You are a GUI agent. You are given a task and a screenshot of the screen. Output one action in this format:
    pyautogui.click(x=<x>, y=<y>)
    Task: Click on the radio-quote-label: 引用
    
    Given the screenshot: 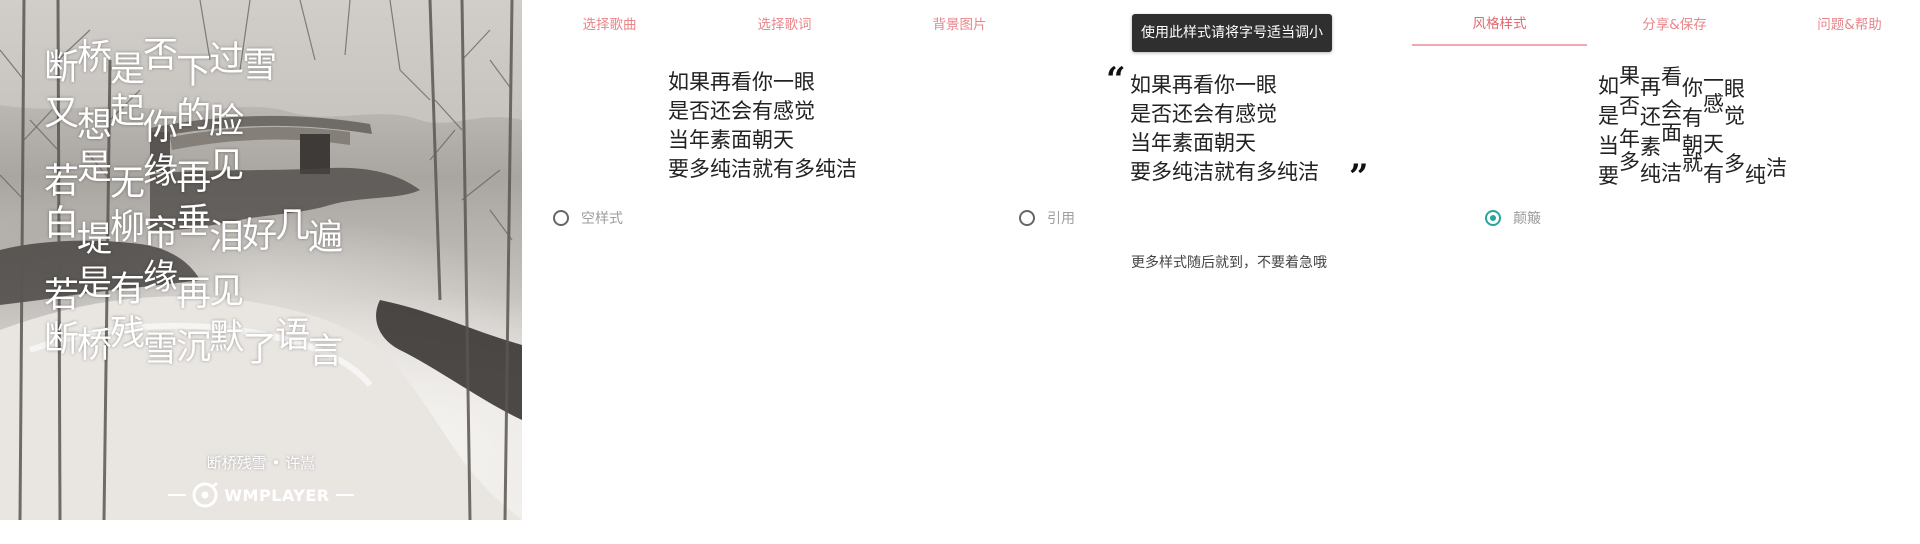 What is the action you would take?
    pyautogui.click(x=1061, y=219)
    